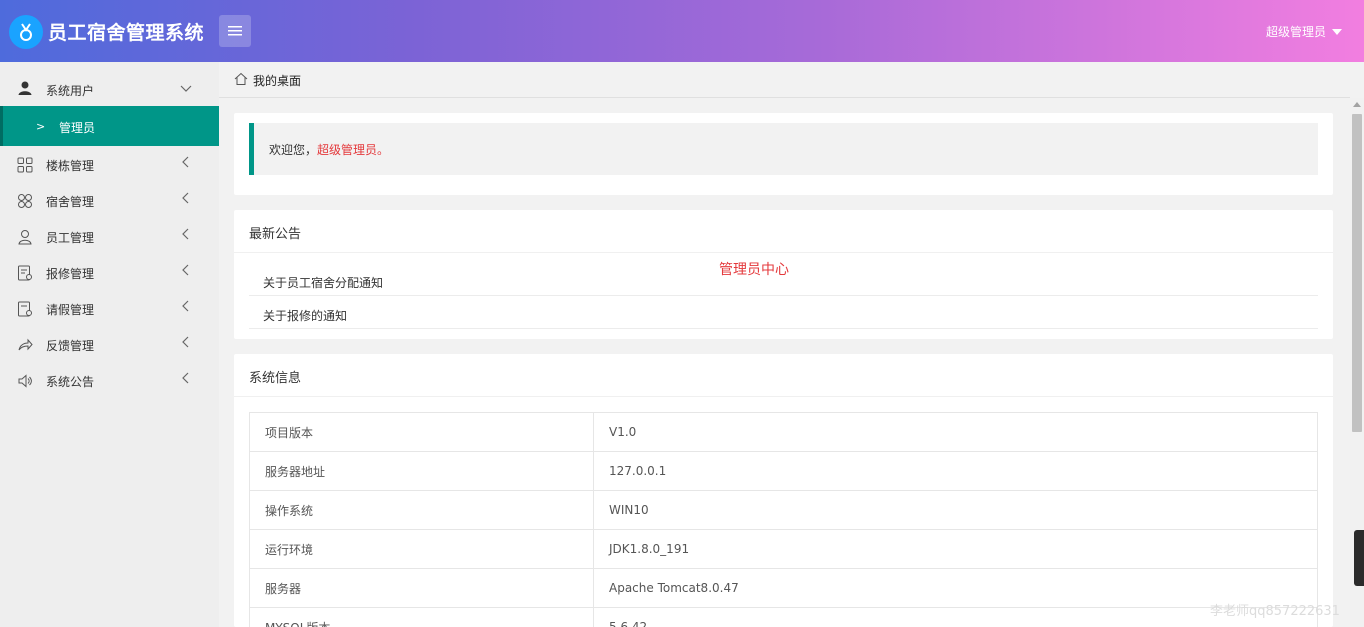 This screenshot has height=627, width=1364. I want to click on scroll-up-arrow-icon, so click(1357, 104).